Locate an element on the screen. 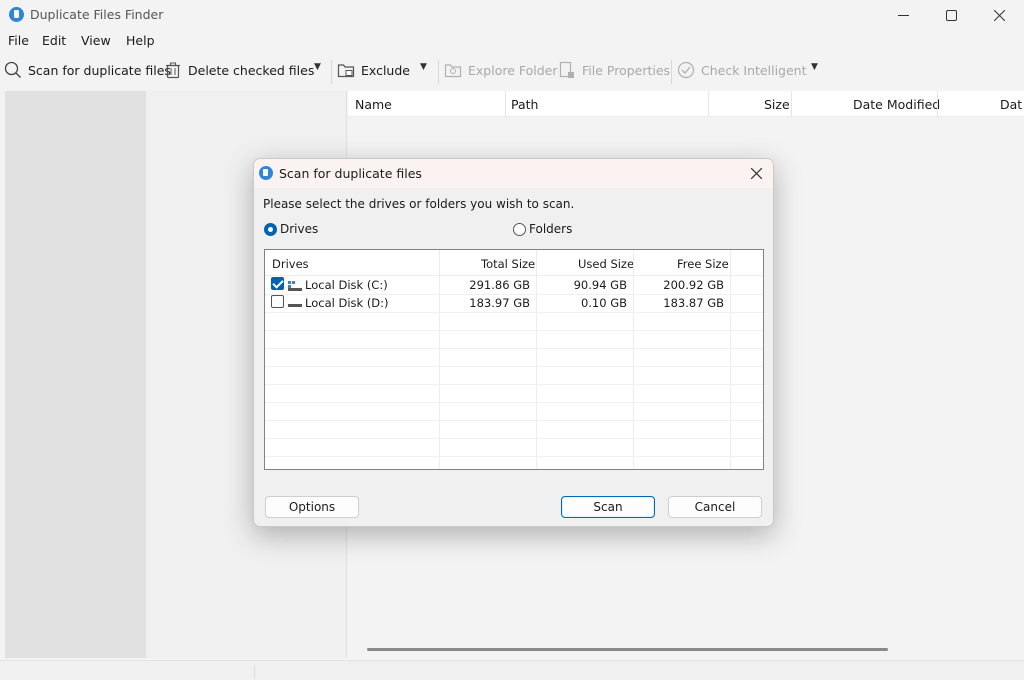  column-path: Path is located at coordinates (524, 104).